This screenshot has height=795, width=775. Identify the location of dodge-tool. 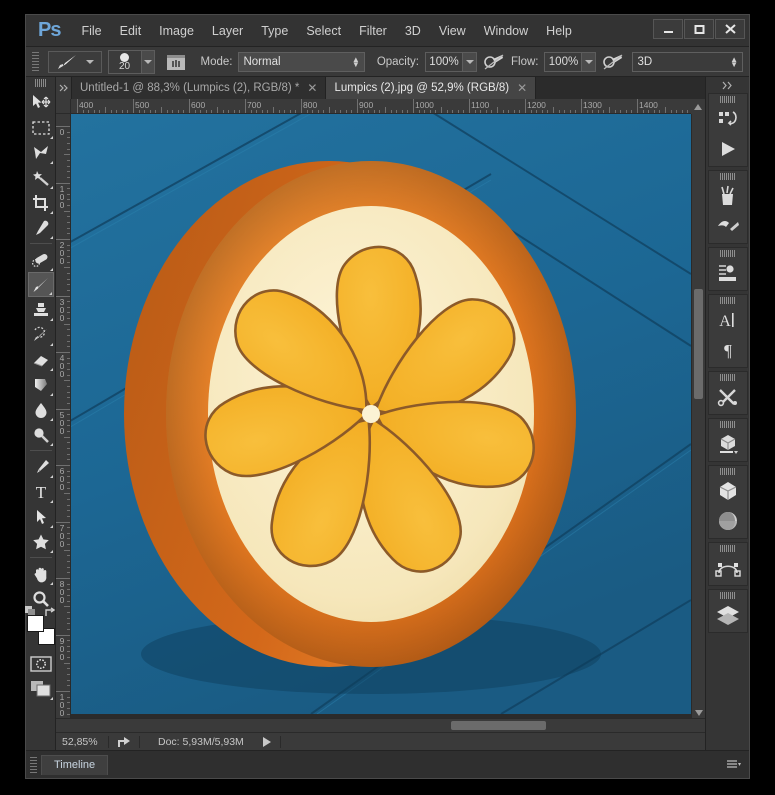
(41, 434).